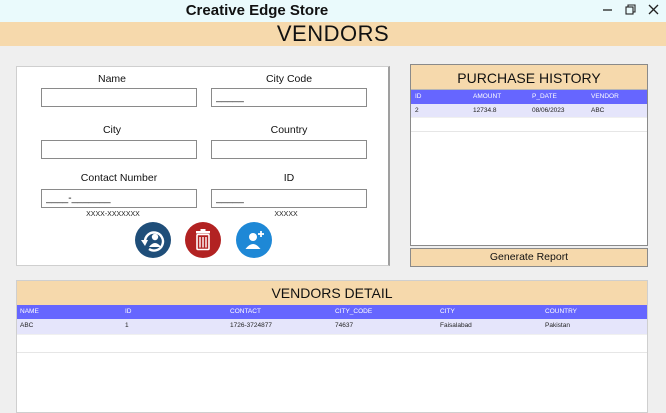 The height and width of the screenshot is (413, 666). What do you see at coordinates (544, 96) in the screenshot?
I see `column-header-p-date: P_DATE` at bounding box center [544, 96].